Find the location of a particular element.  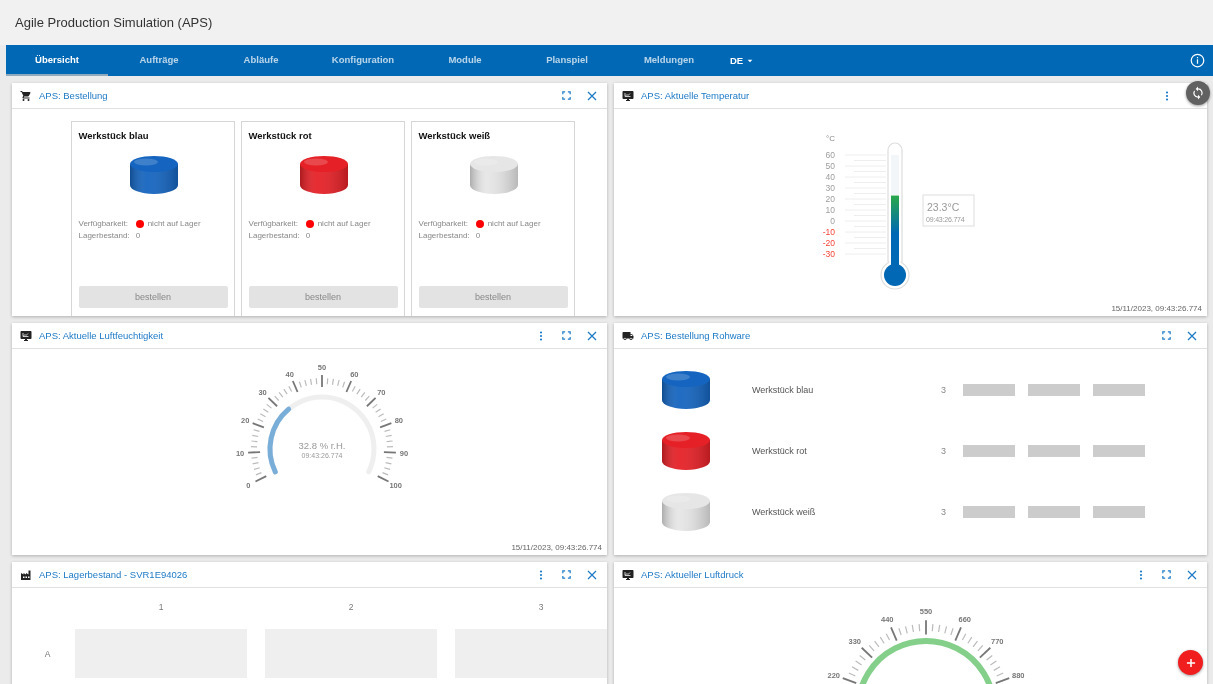

sync-icon is located at coordinates (1198, 93).